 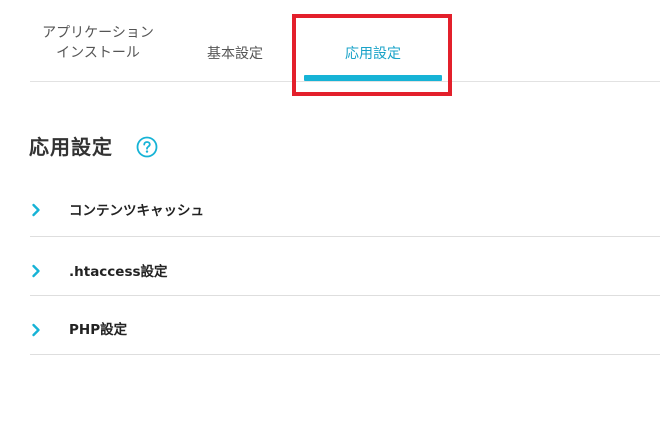 I want to click on accordion-item-label: コンテンツキャッシュ, so click(x=136, y=211).